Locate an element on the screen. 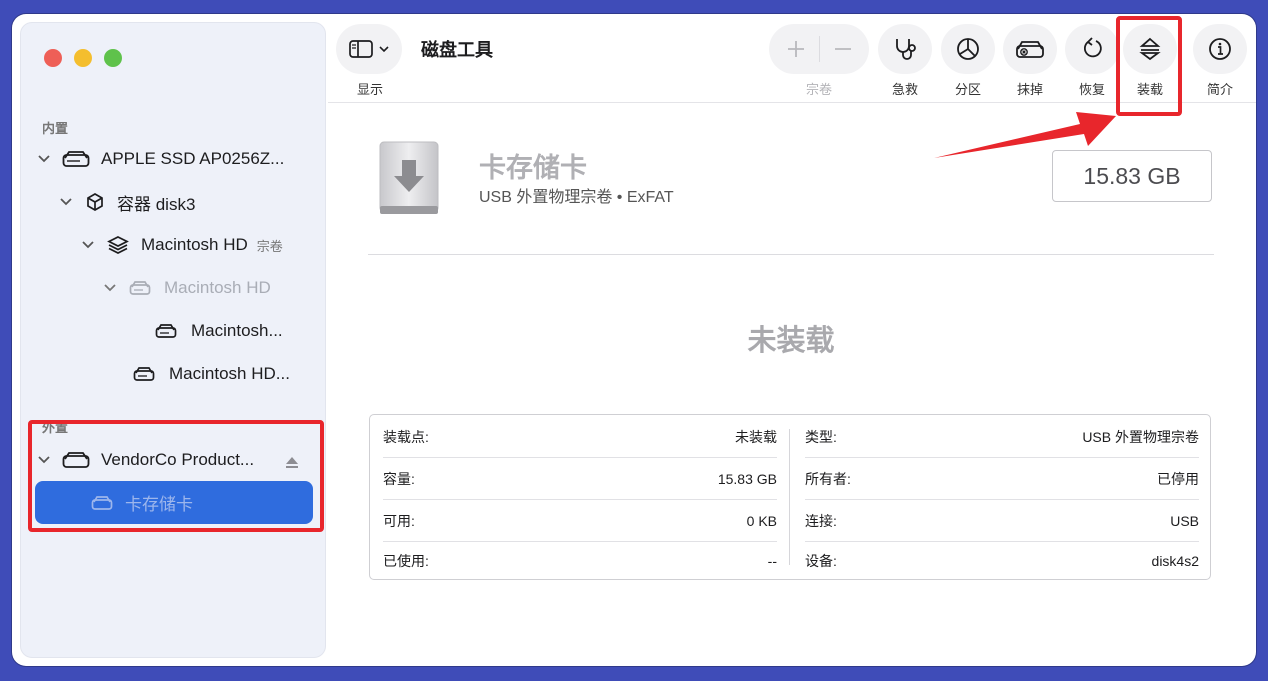 This screenshot has height=681, width=1268. info-key: 容量: is located at coordinates (399, 478).